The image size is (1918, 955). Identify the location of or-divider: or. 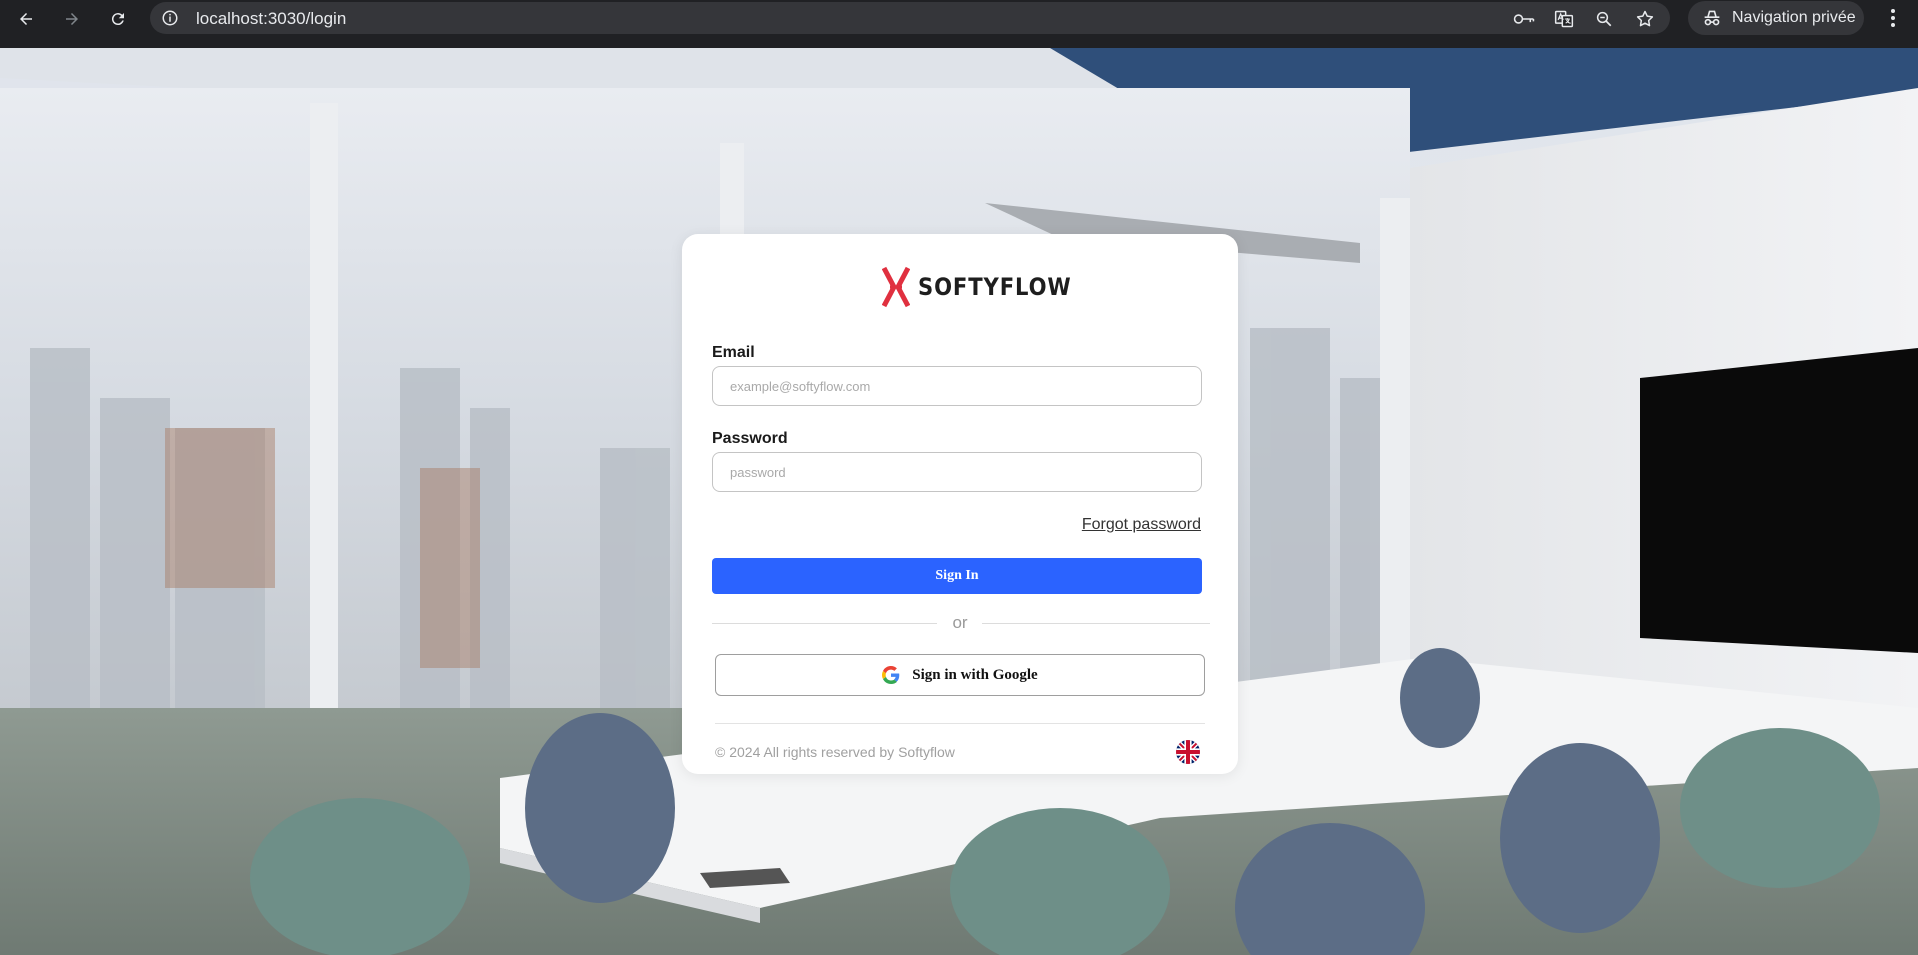
(961, 623).